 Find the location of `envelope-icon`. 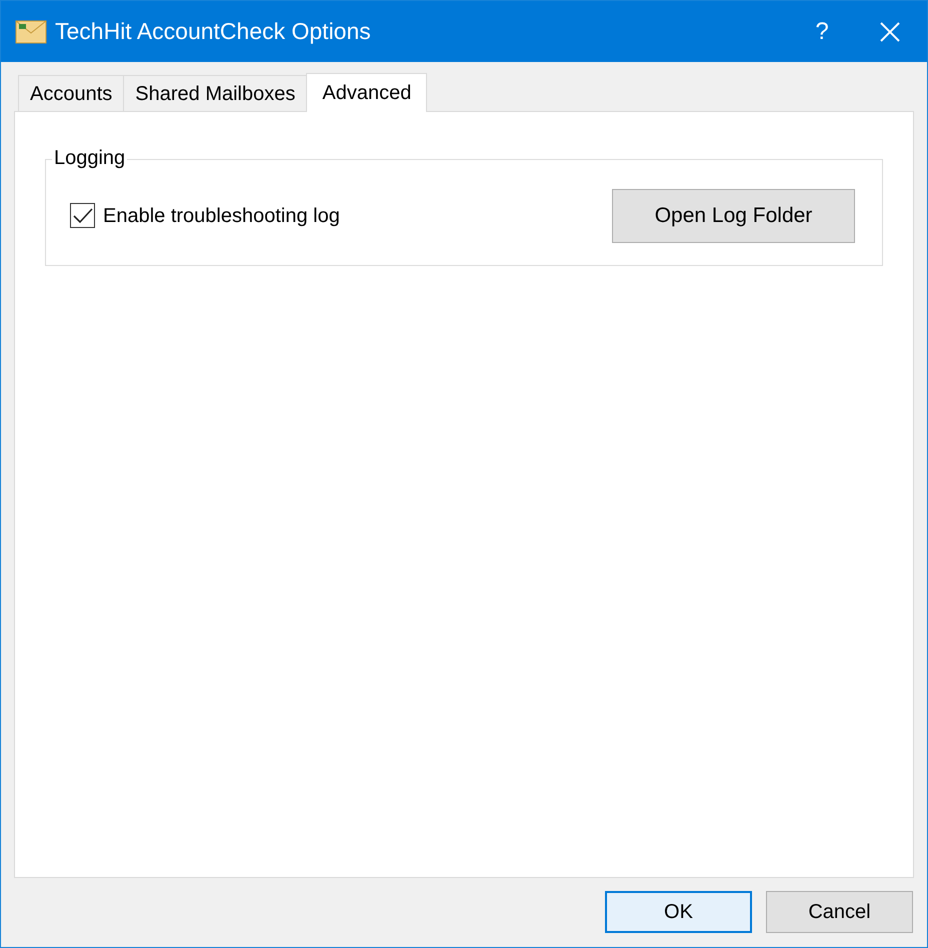

envelope-icon is located at coordinates (31, 32).